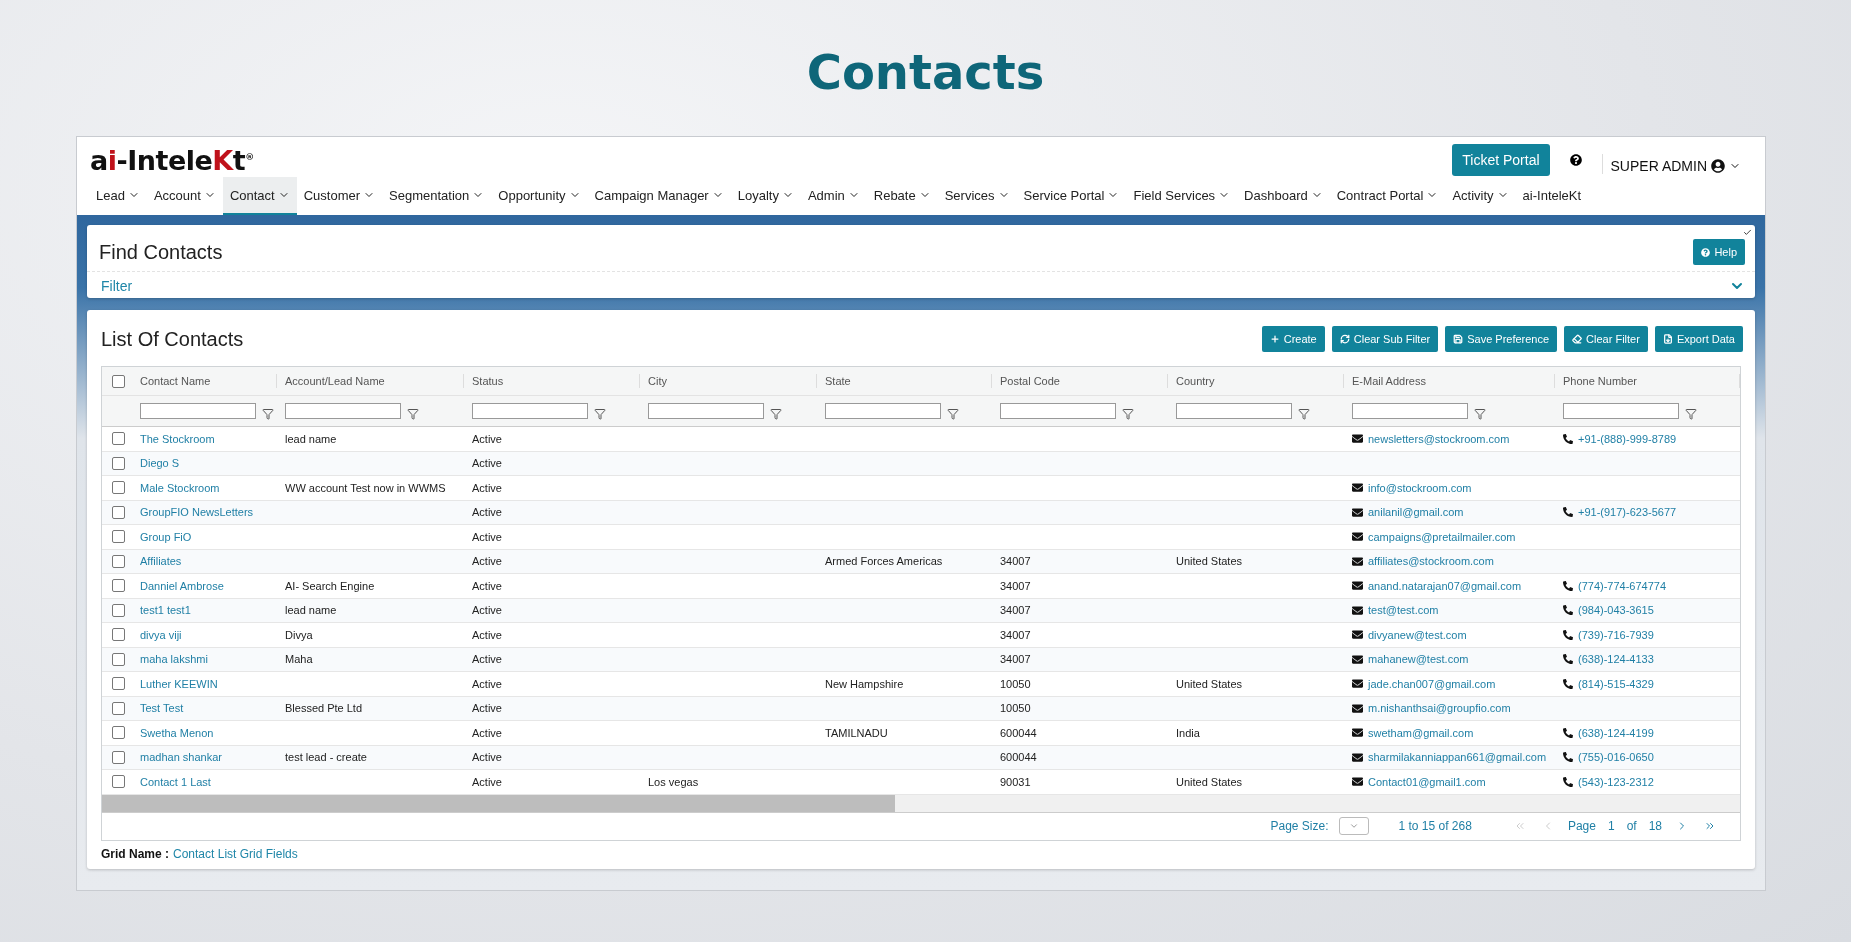 This screenshot has height=942, width=1851. What do you see at coordinates (161, 634) in the screenshot?
I see `table-link: divya viji` at bounding box center [161, 634].